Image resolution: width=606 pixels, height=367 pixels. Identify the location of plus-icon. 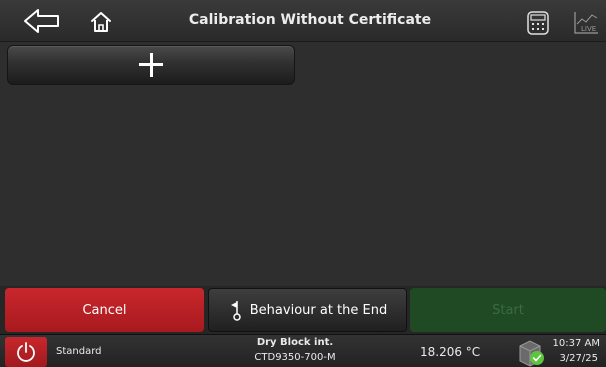
(151, 65).